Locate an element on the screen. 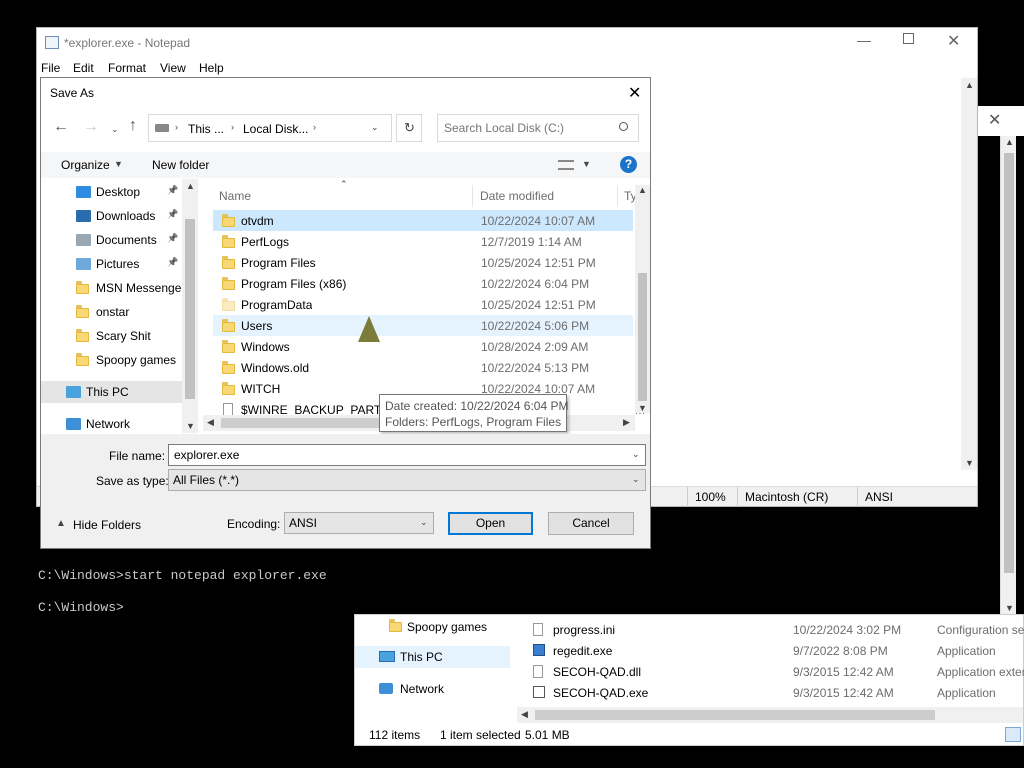 The image size is (1024, 768). nav-item-documents: Documents 📌 is located at coordinates (111, 240).